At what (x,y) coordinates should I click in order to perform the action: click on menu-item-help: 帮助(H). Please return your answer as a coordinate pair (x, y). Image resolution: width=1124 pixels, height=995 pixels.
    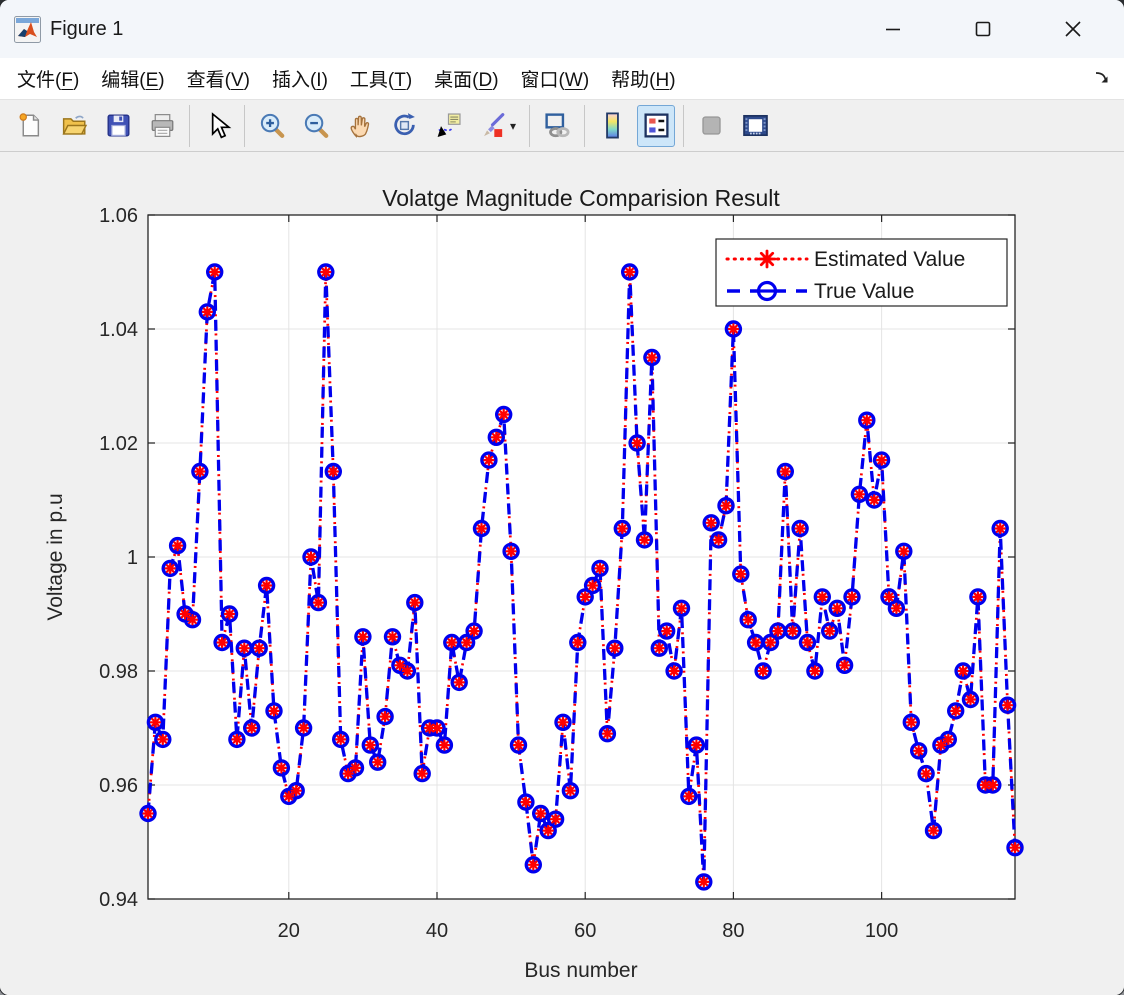
    Looking at the image, I should click on (643, 78).